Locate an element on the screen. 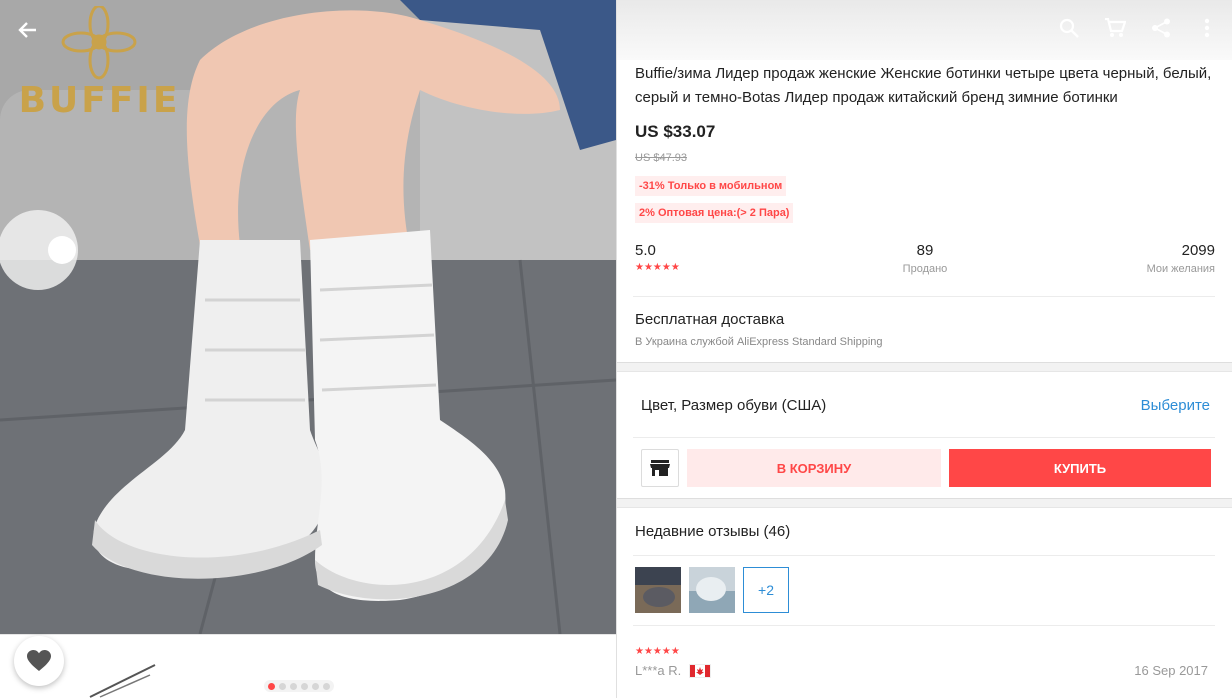  variant-label: Цвет, Размер обуви (США) is located at coordinates (733, 405).